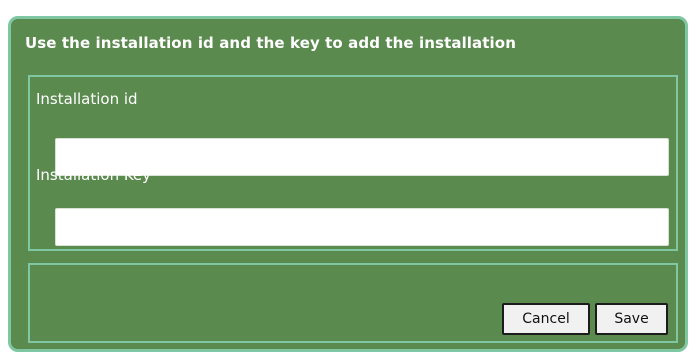 This screenshot has height=358, width=694. Describe the element at coordinates (631, 319) in the screenshot. I see `save-button: Save` at that location.